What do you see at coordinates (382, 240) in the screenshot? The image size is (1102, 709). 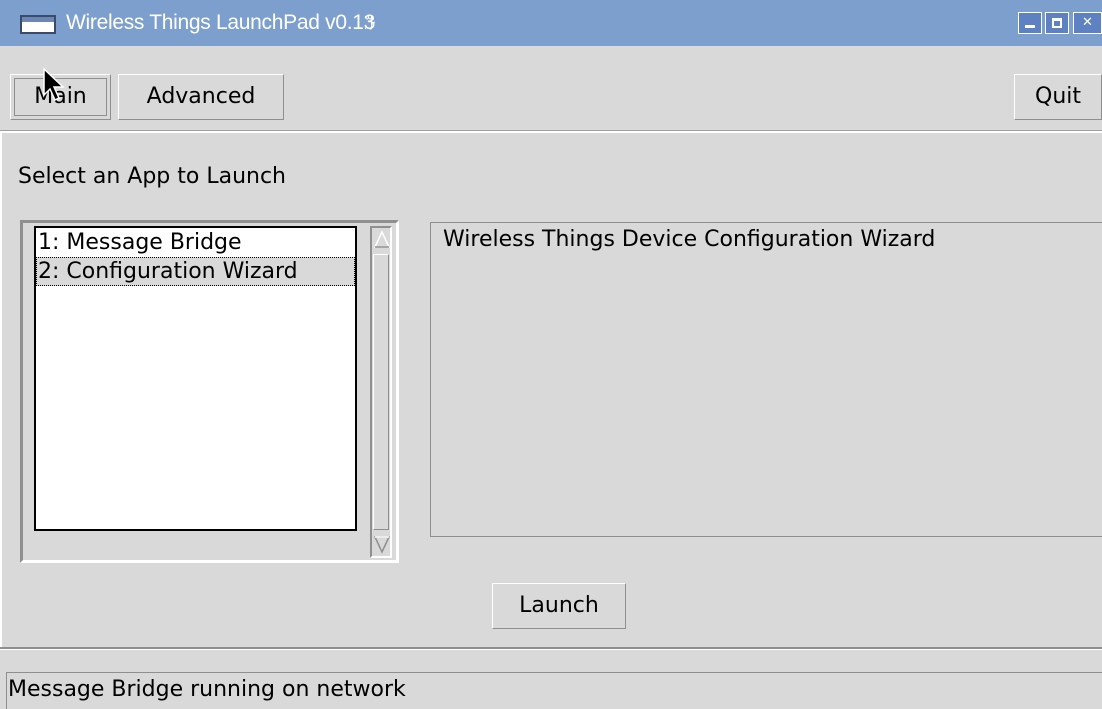 I see `scroll-up-icon` at bounding box center [382, 240].